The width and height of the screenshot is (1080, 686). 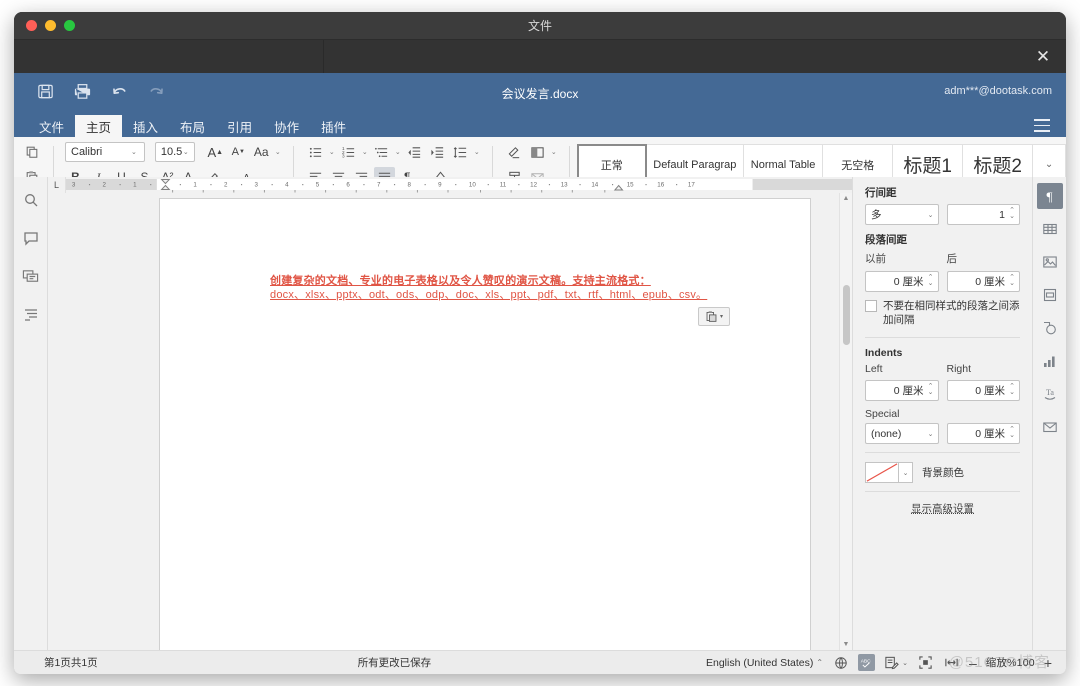 I want to click on line-spacing-caret-icon: ⌄, so click(x=477, y=152).